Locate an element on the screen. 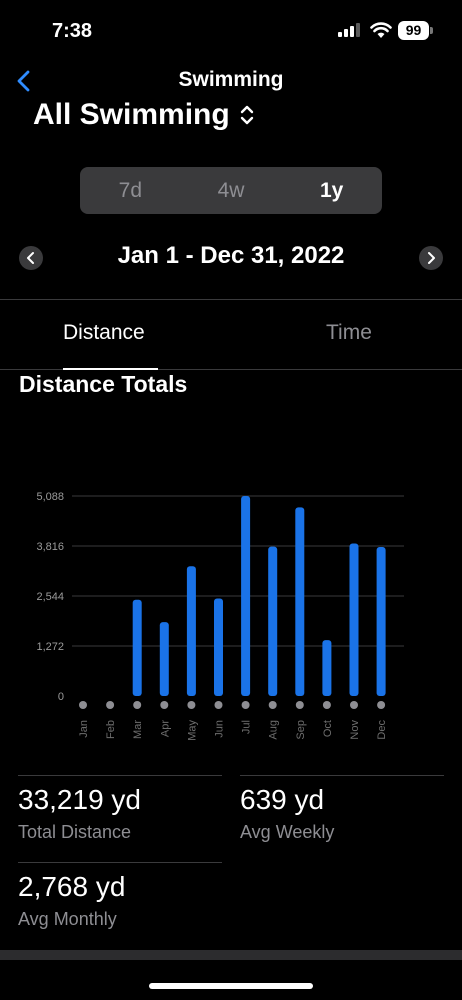  date-range: Jan 1 - Dec 31, 2022 is located at coordinates (231, 255).